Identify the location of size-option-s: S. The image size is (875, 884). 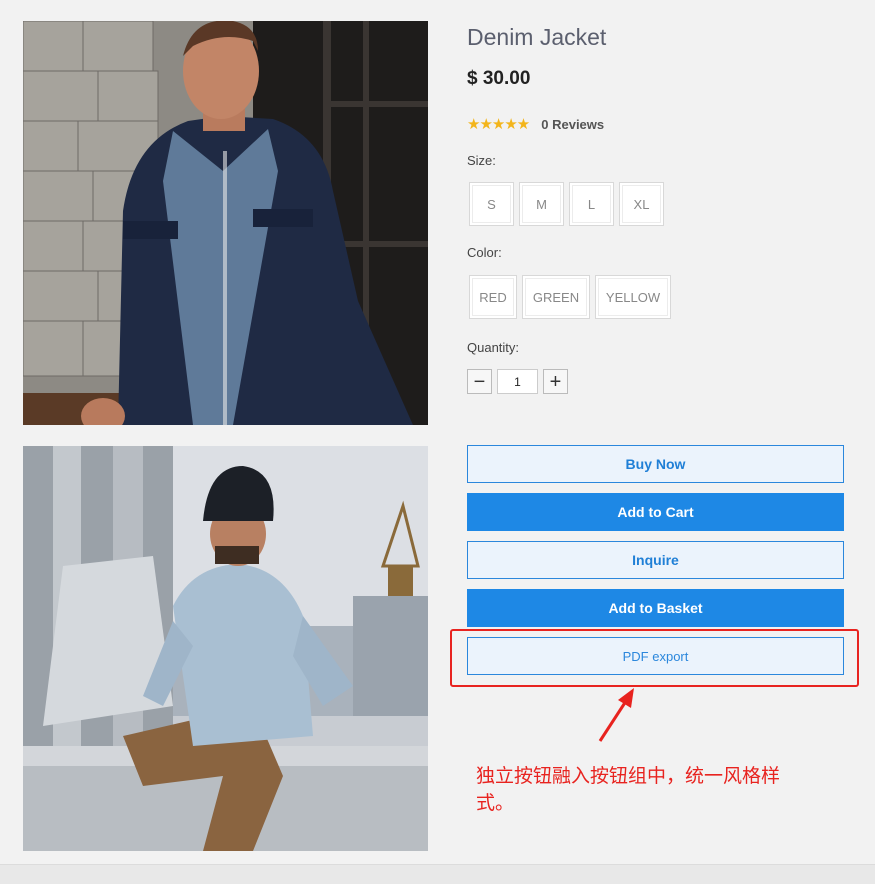
(491, 204).